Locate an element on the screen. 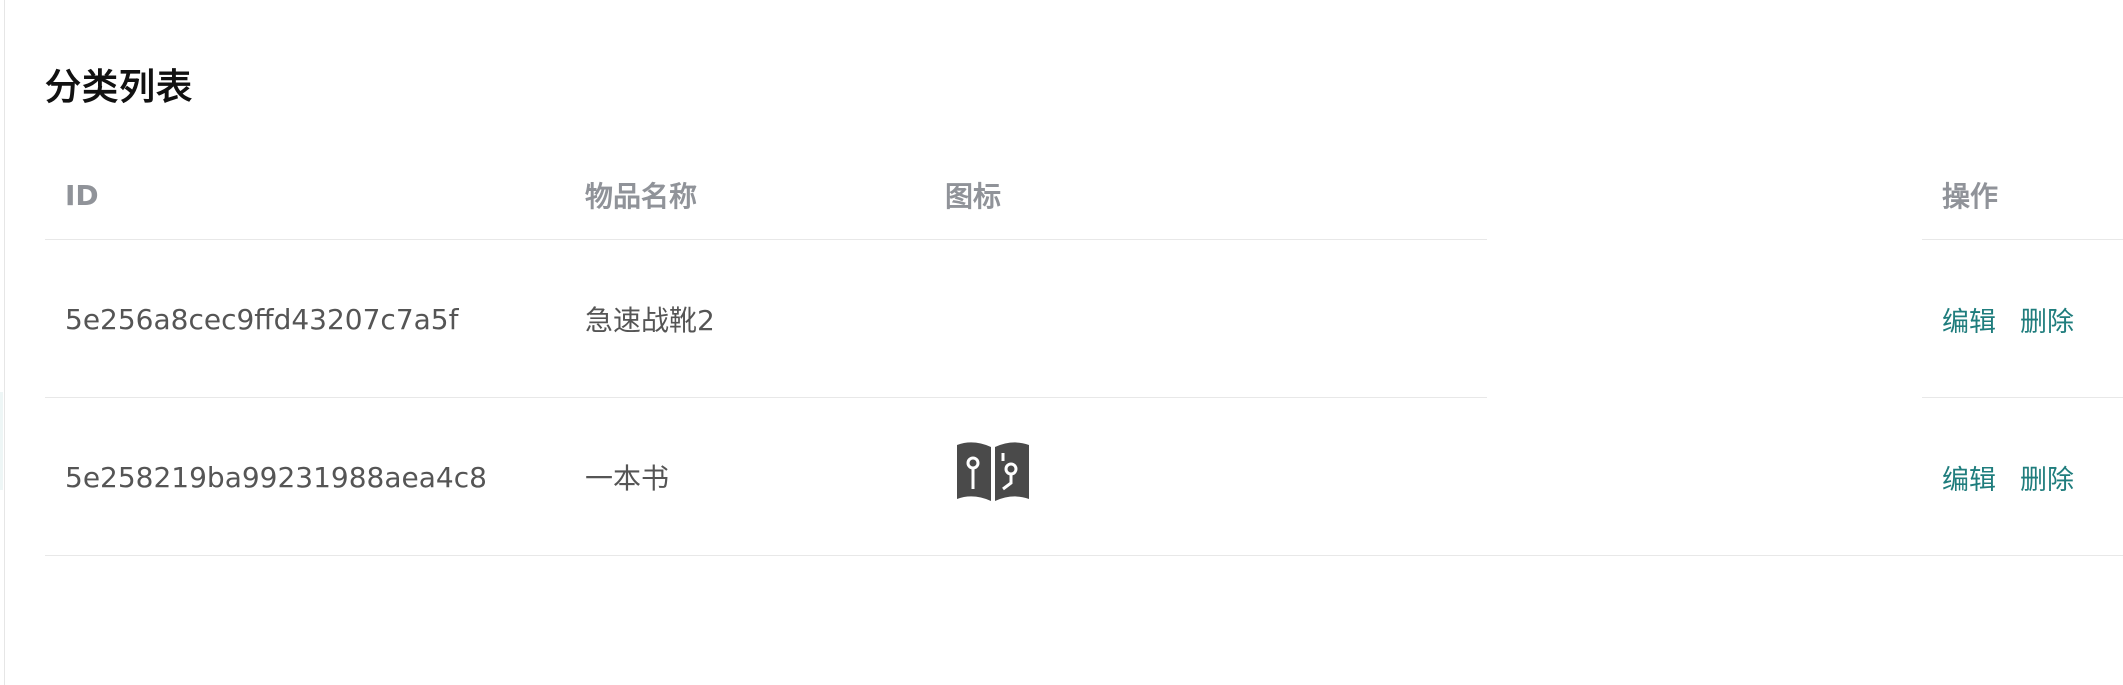  header-id: ID is located at coordinates (82, 195).